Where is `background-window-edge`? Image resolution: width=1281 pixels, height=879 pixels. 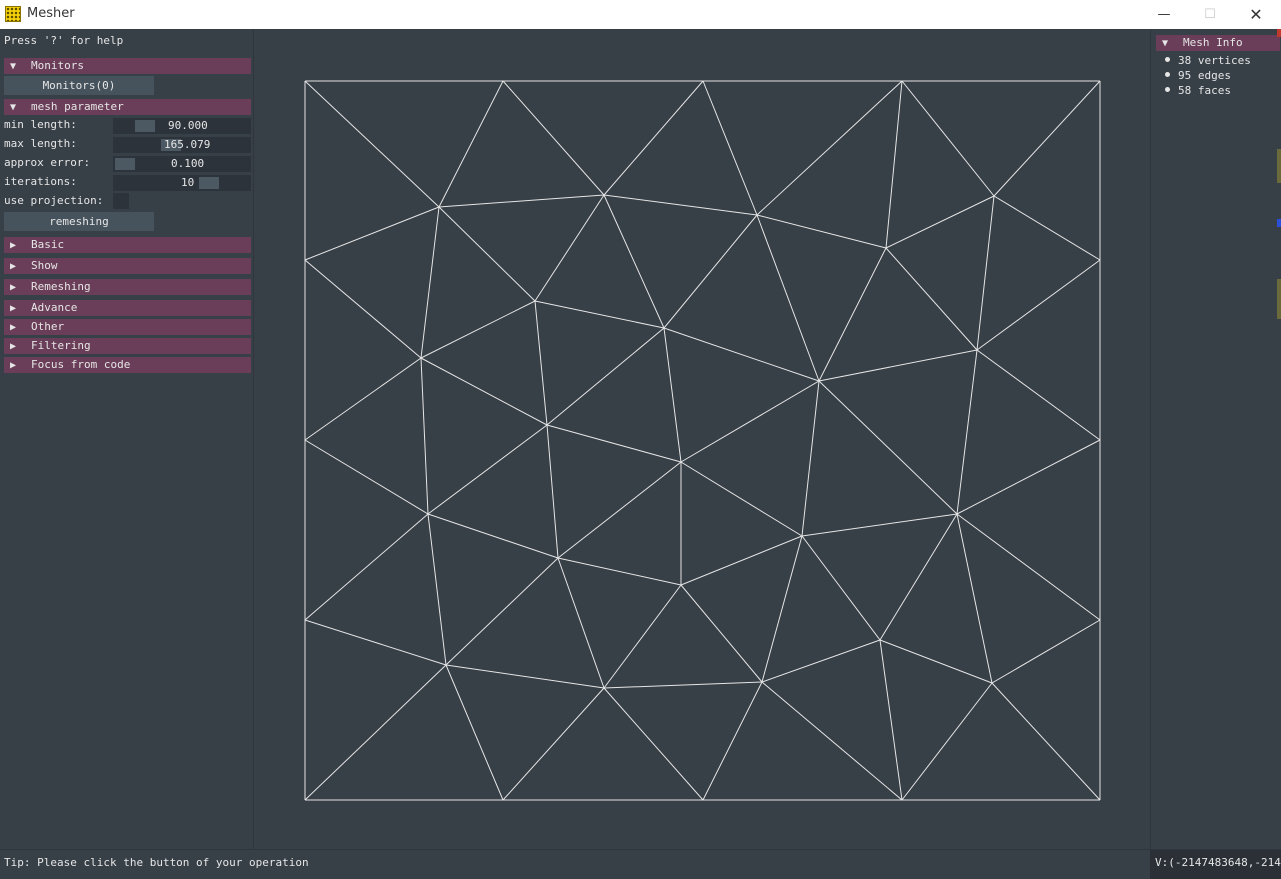 background-window-edge is located at coordinates (1279, 174).